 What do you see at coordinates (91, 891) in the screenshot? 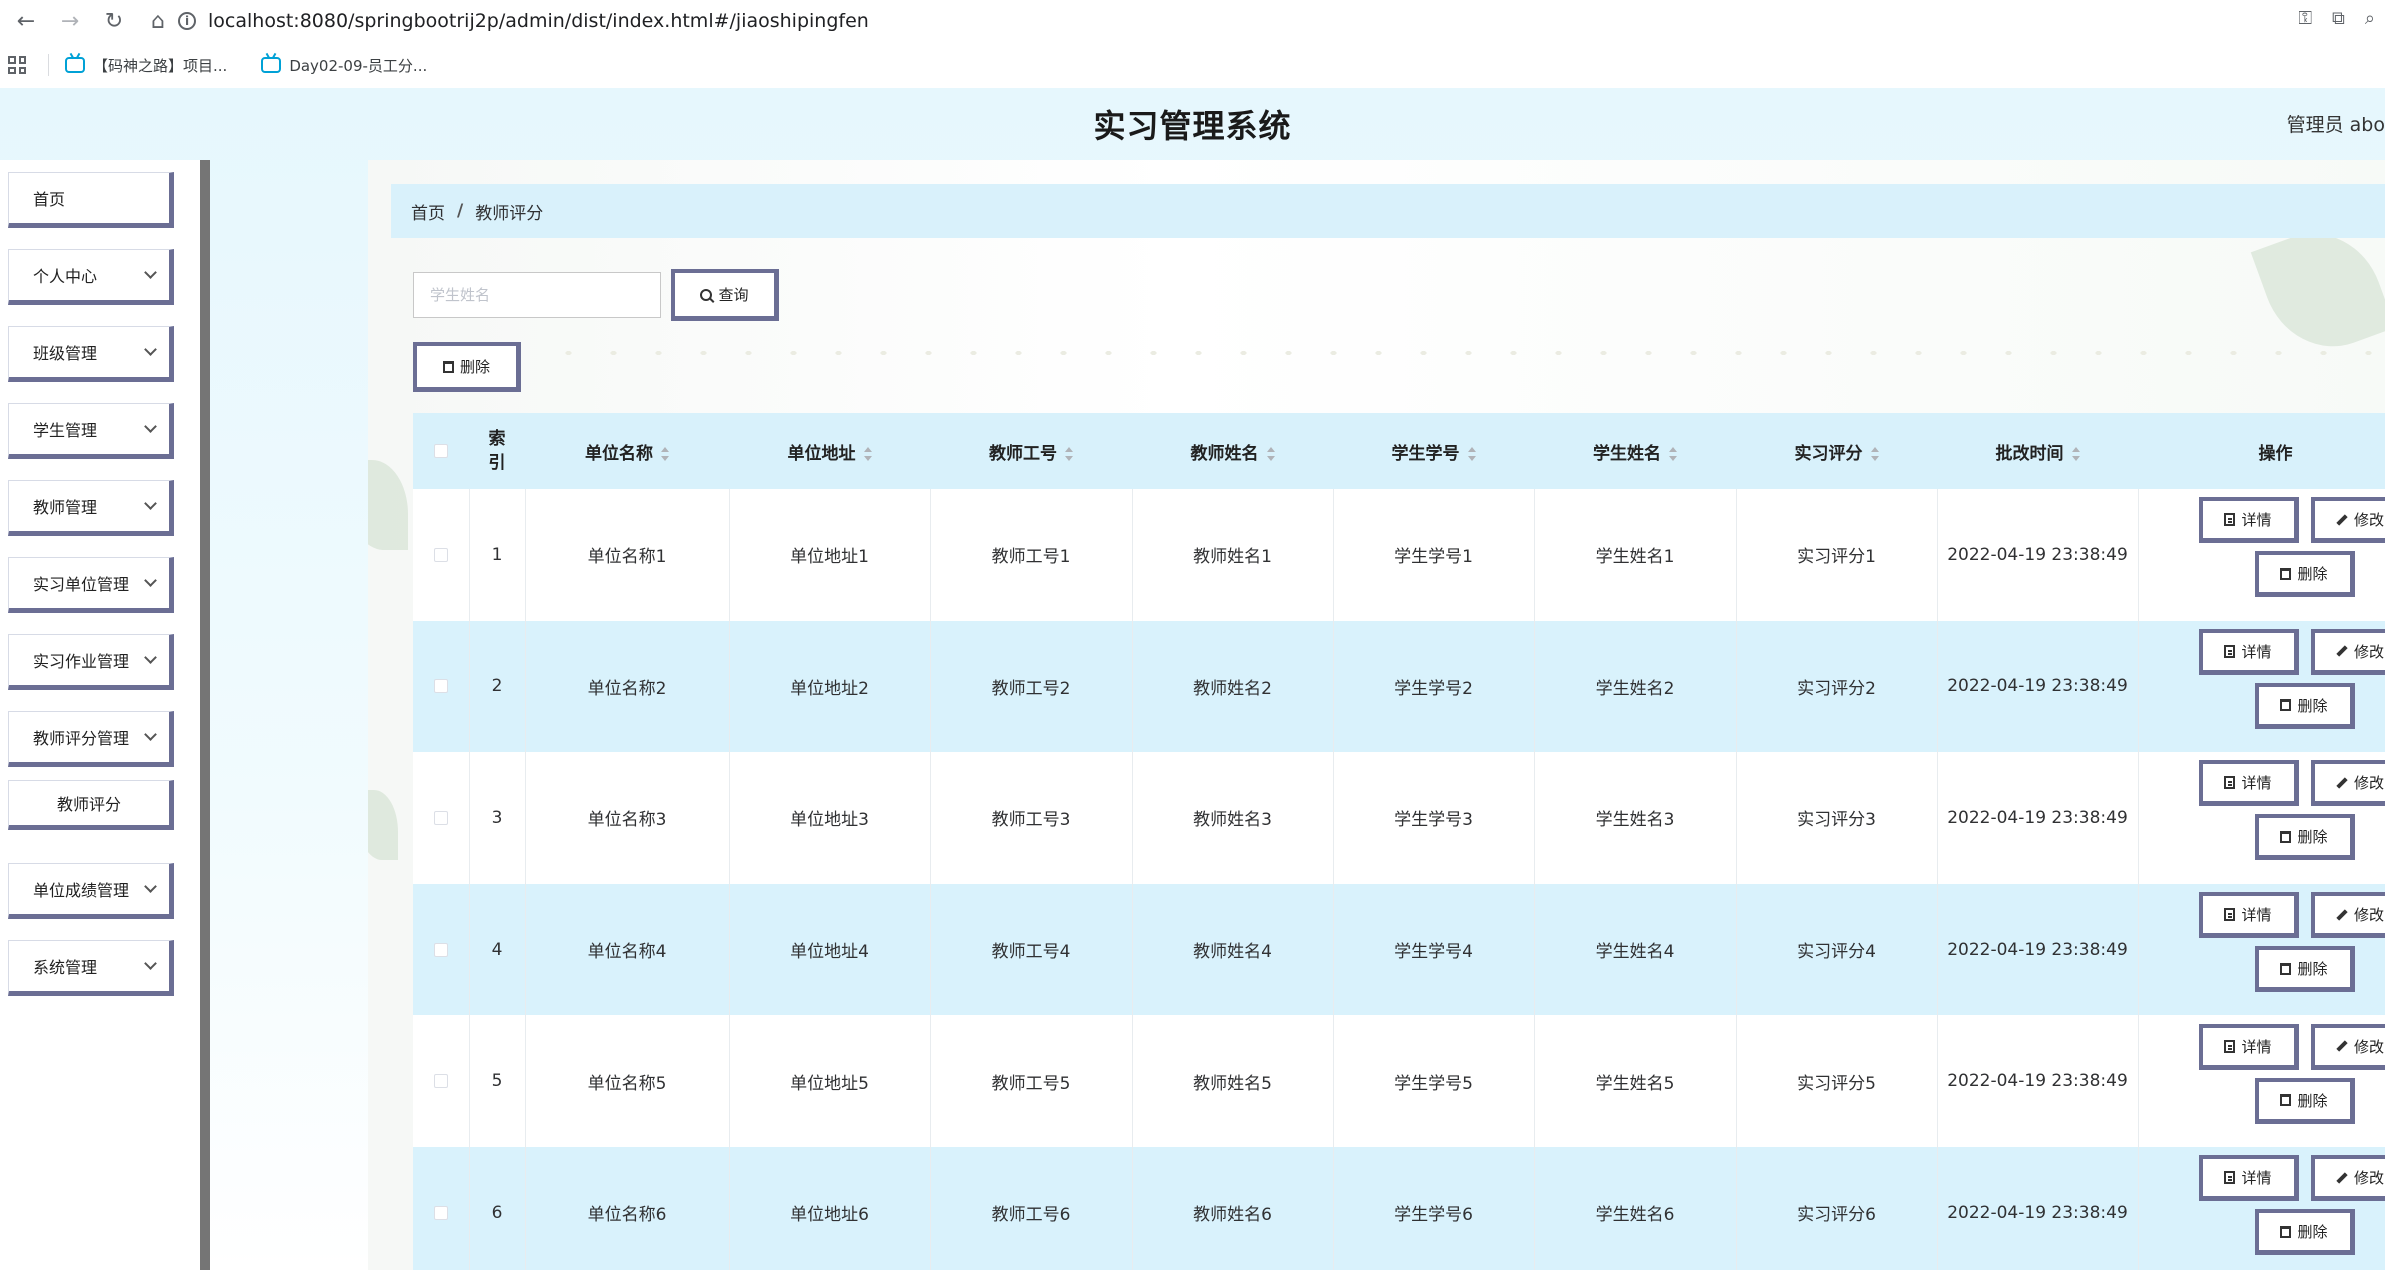
I see `sidebar-item-unit-grade-management: 单位成绩管理` at bounding box center [91, 891].